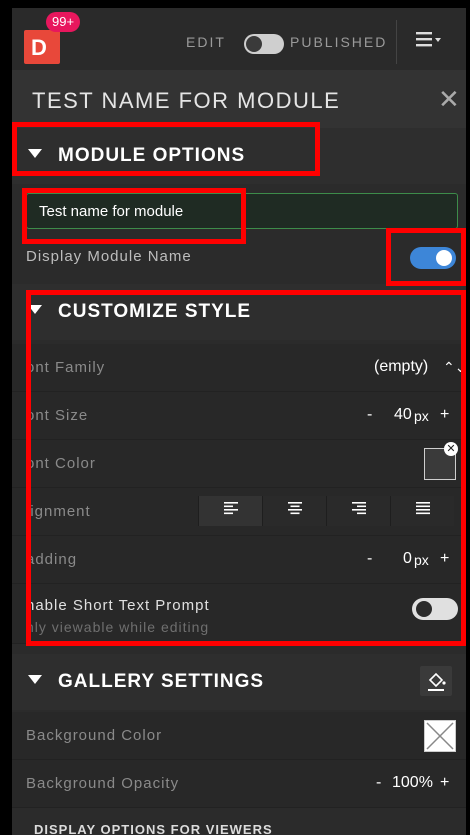  I want to click on module-title-bar: TEST NAME FOR MODULE ✕, so click(239, 99).